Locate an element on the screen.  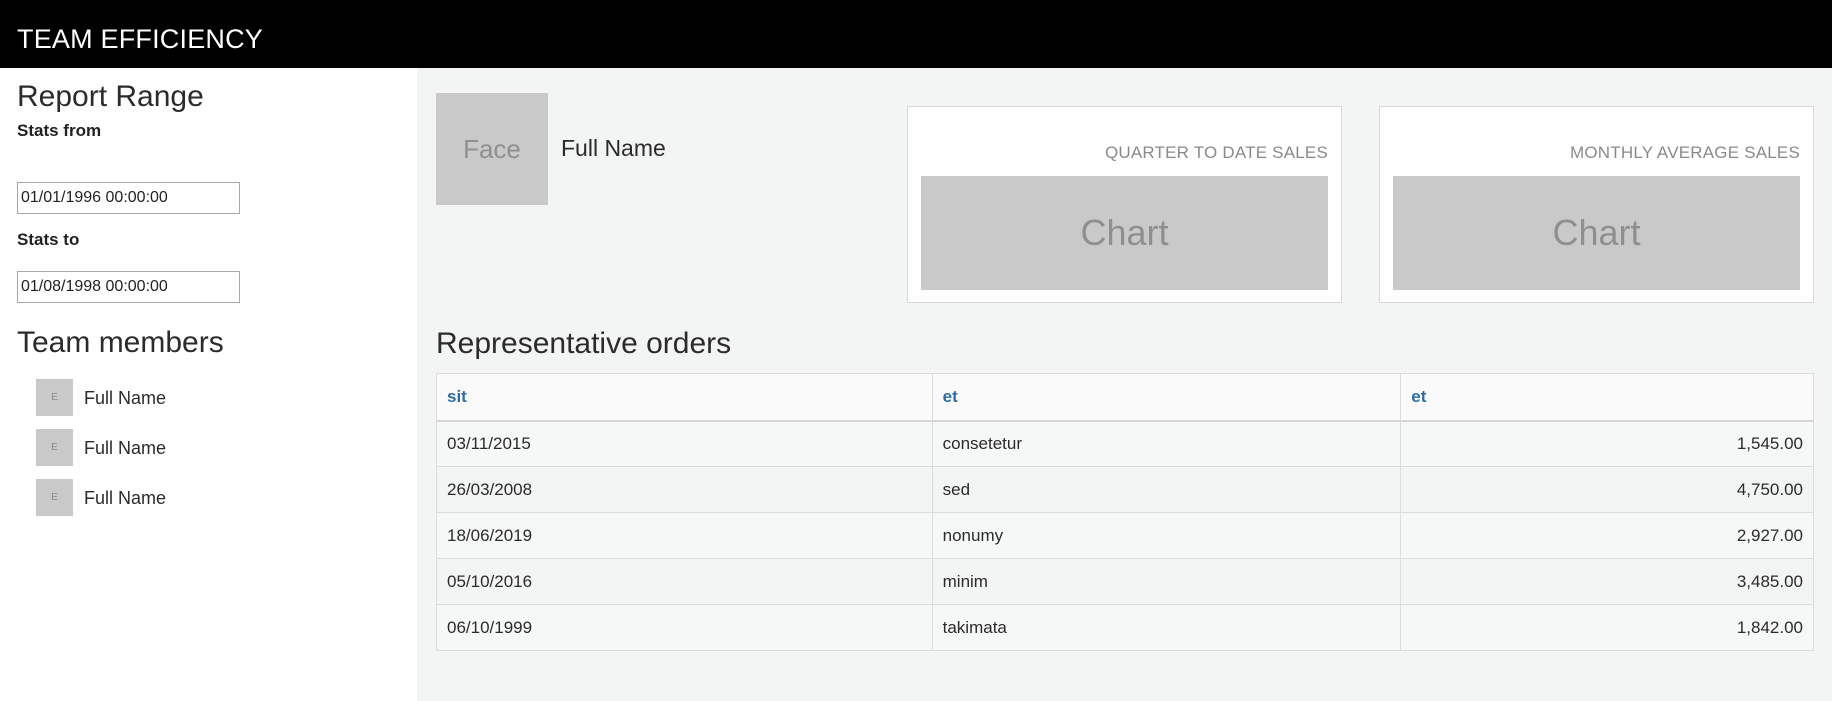
stats-to-label: Stats to is located at coordinates (48, 239).